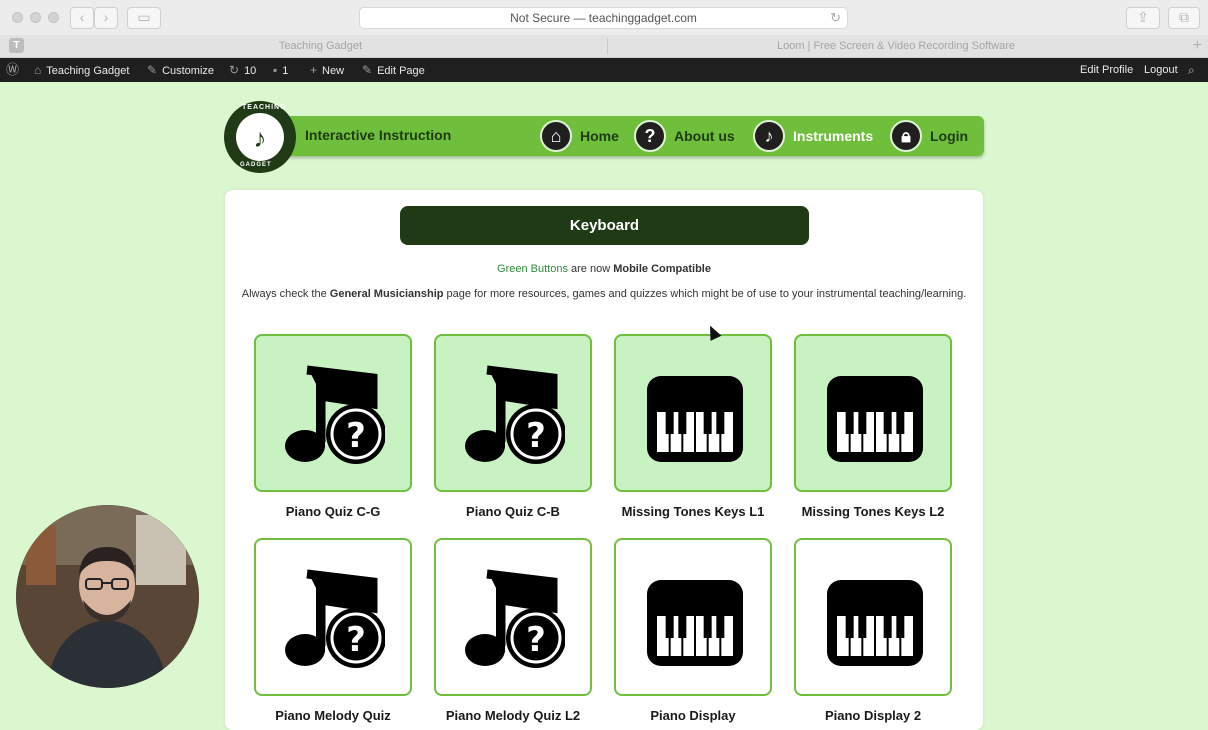  Describe the element at coordinates (906, 136) in the screenshot. I see `lock-icon: 🔒︎` at that location.